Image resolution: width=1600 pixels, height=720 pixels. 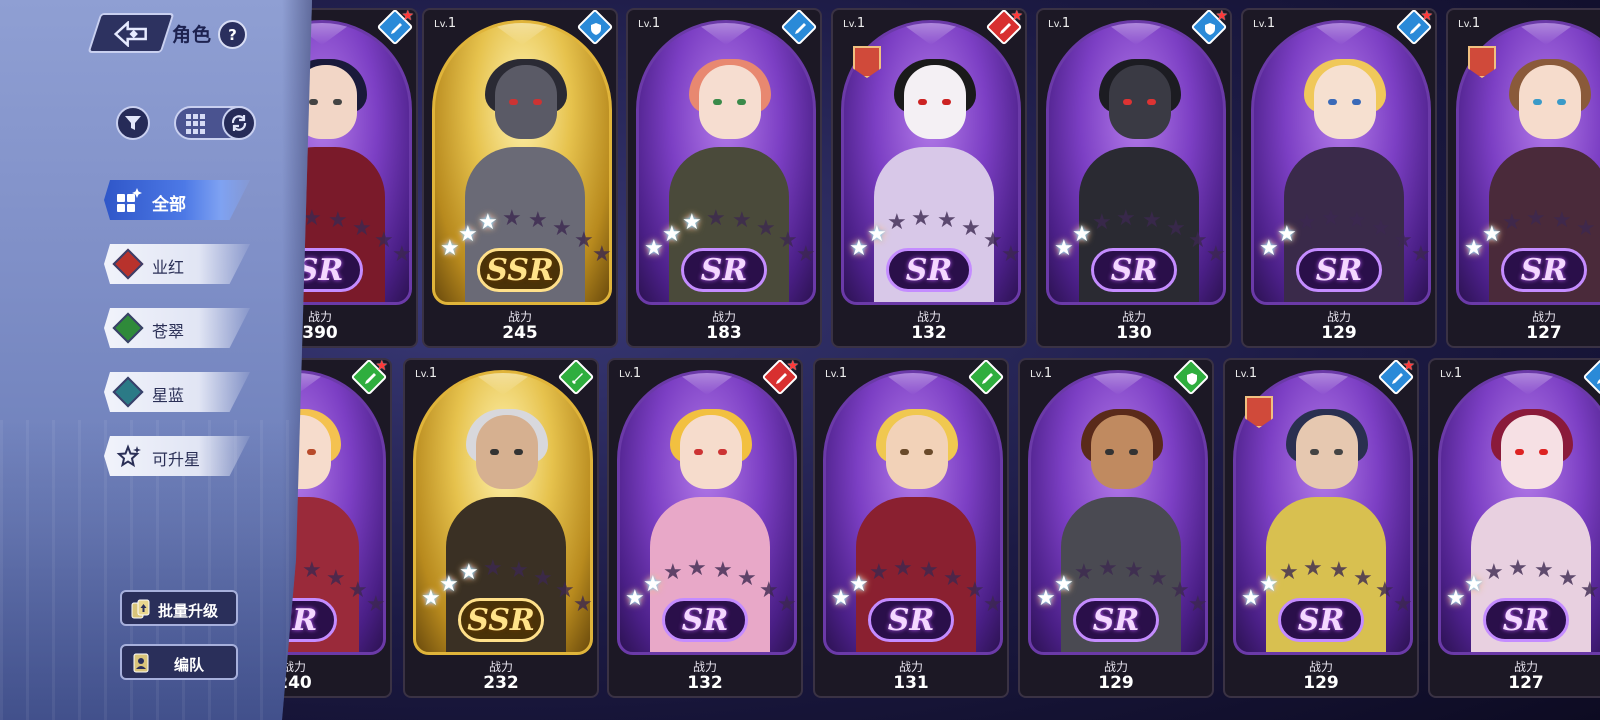 What do you see at coordinates (1339, 333) in the screenshot?
I see `power-value: 129` at bounding box center [1339, 333].